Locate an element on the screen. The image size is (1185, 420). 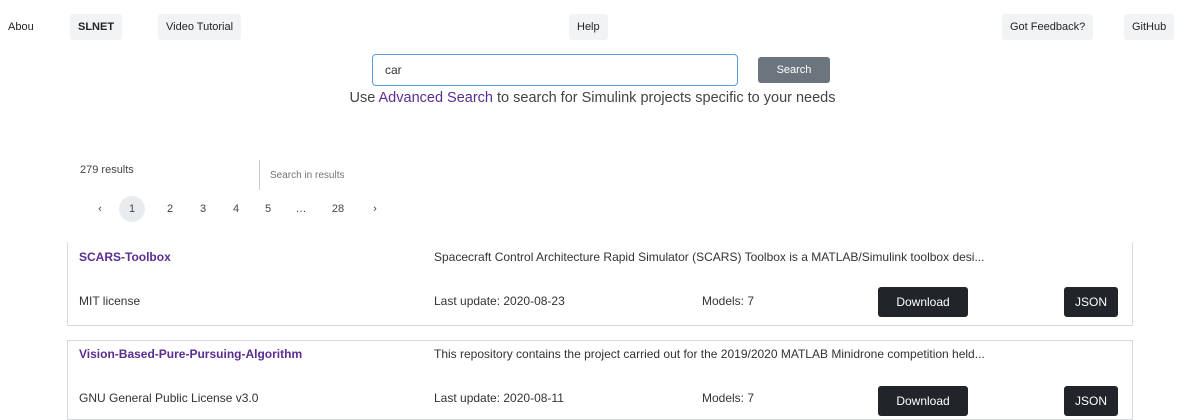
pagination-page: 4 is located at coordinates (236, 209).